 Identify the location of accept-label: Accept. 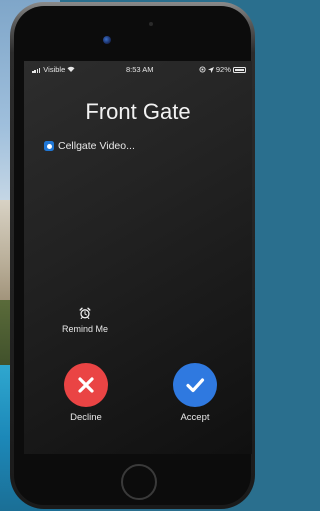
(195, 417).